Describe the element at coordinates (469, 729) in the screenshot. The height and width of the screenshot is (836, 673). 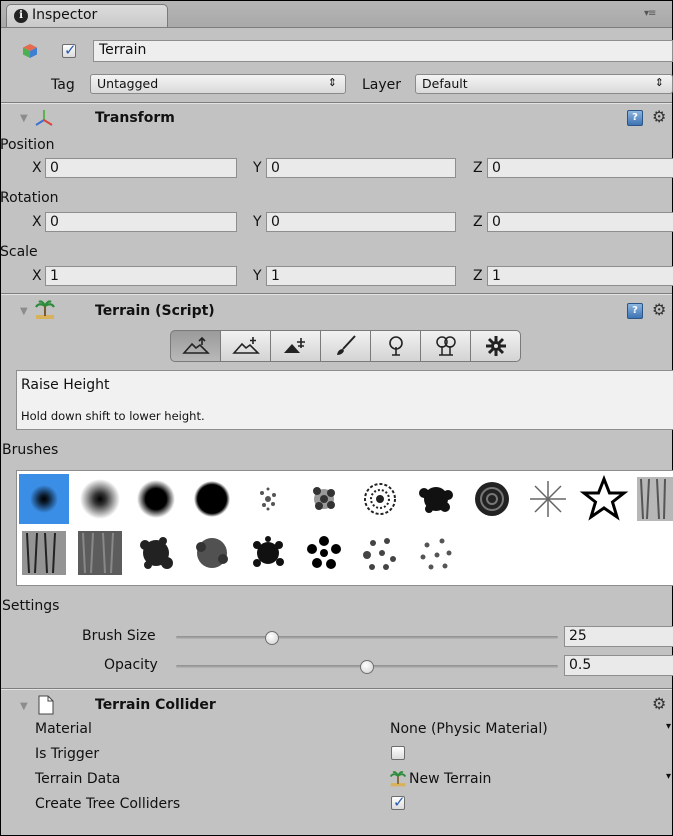
I see `material-value: None (Physic Material)` at that location.